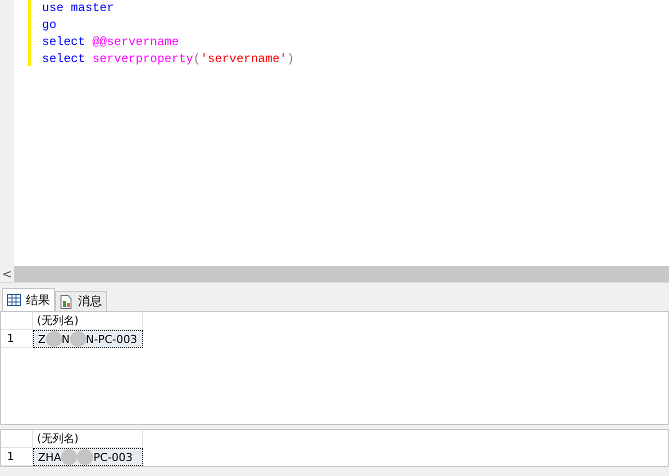  What do you see at coordinates (90, 301) in the screenshot?
I see `tab-label: 消息` at bounding box center [90, 301].